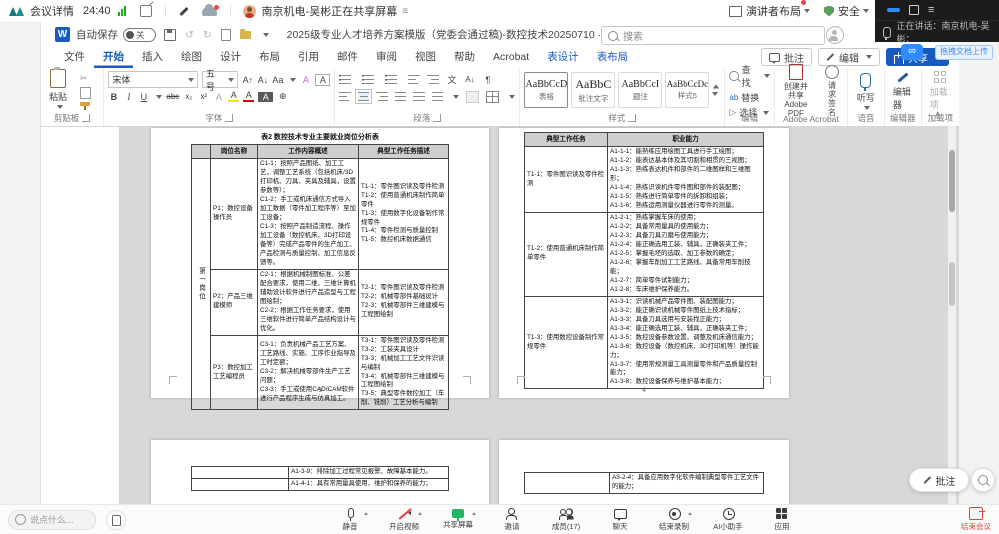 The image size is (999, 534). Describe the element at coordinates (473, 96) in the screenshot. I see `shading-button` at that location.